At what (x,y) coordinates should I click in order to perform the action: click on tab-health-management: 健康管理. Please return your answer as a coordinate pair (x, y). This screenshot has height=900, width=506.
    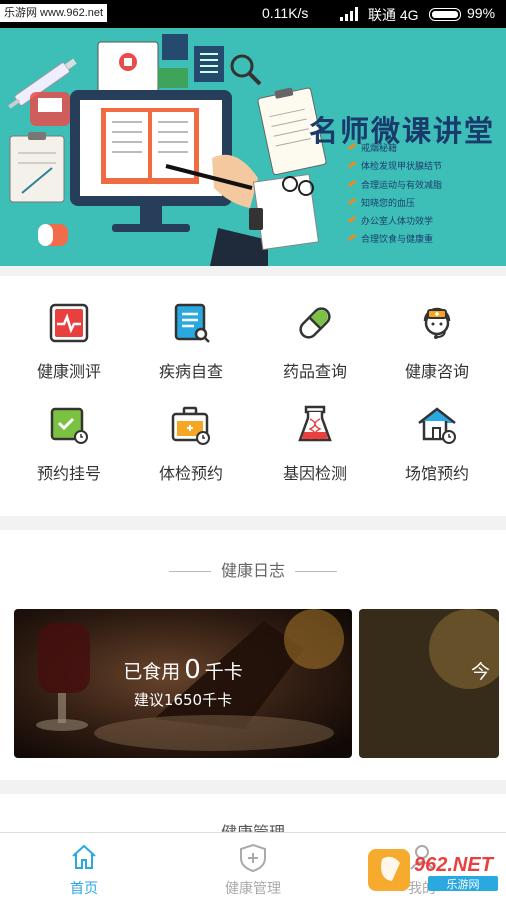
    Looking at the image, I should click on (253, 866).